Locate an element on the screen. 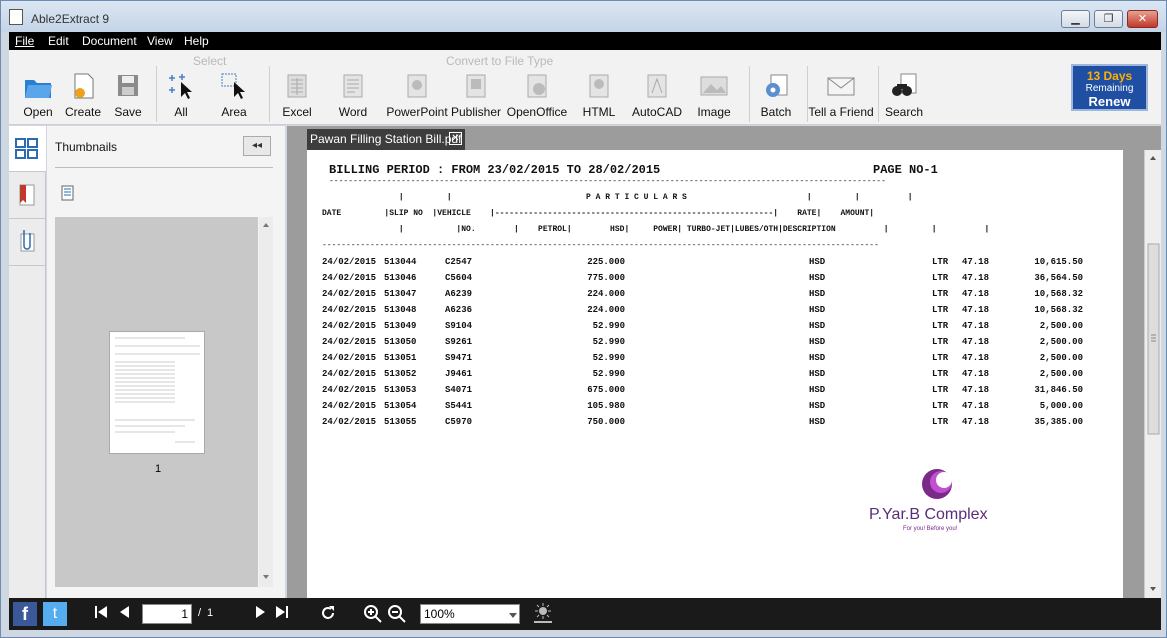 Image resolution: width=1167 pixels, height=638 pixels. row-vehicle: S9104 is located at coordinates (459, 326).